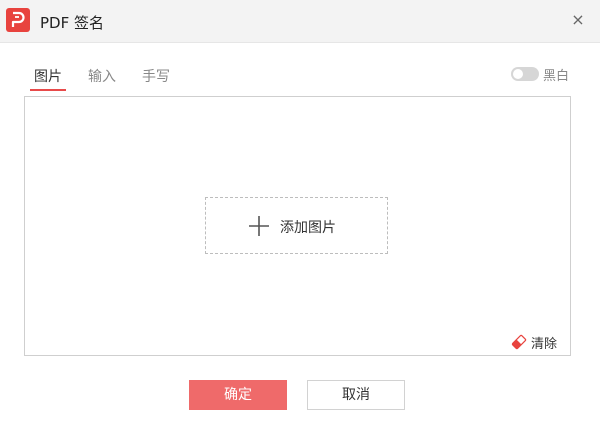  What do you see at coordinates (72, 23) in the screenshot?
I see `window-title: PDF 签名` at bounding box center [72, 23].